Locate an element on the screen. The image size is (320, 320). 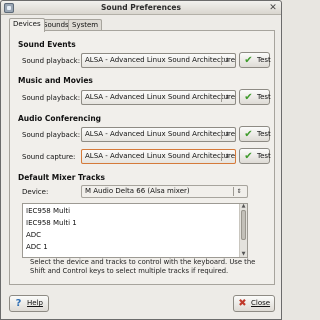
music-movies-playback-value: ALSA - Advanced Linux Sound Architecture is located at coordinates (160, 97).